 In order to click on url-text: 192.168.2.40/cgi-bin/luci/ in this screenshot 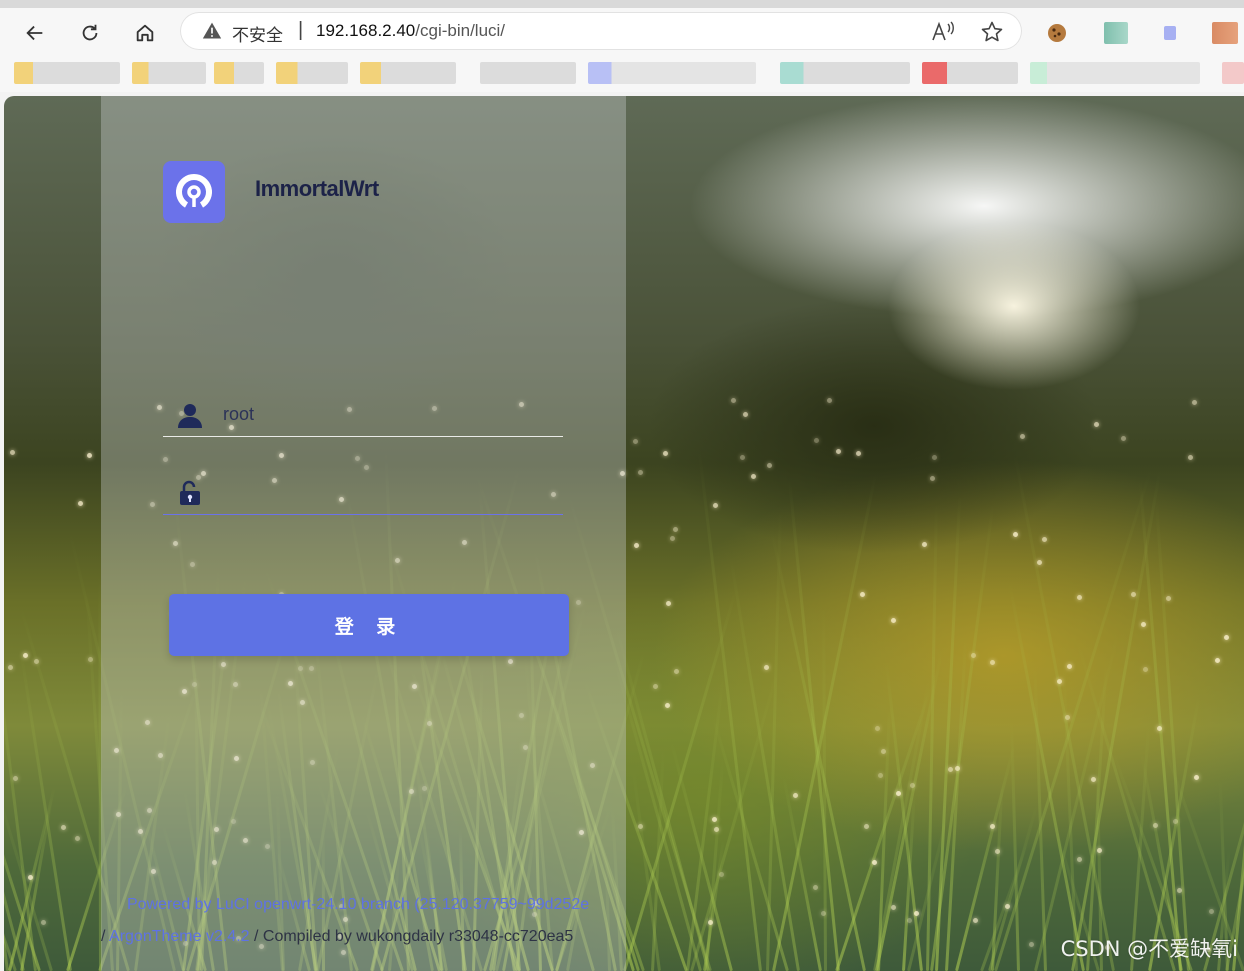, I will do `click(410, 31)`.